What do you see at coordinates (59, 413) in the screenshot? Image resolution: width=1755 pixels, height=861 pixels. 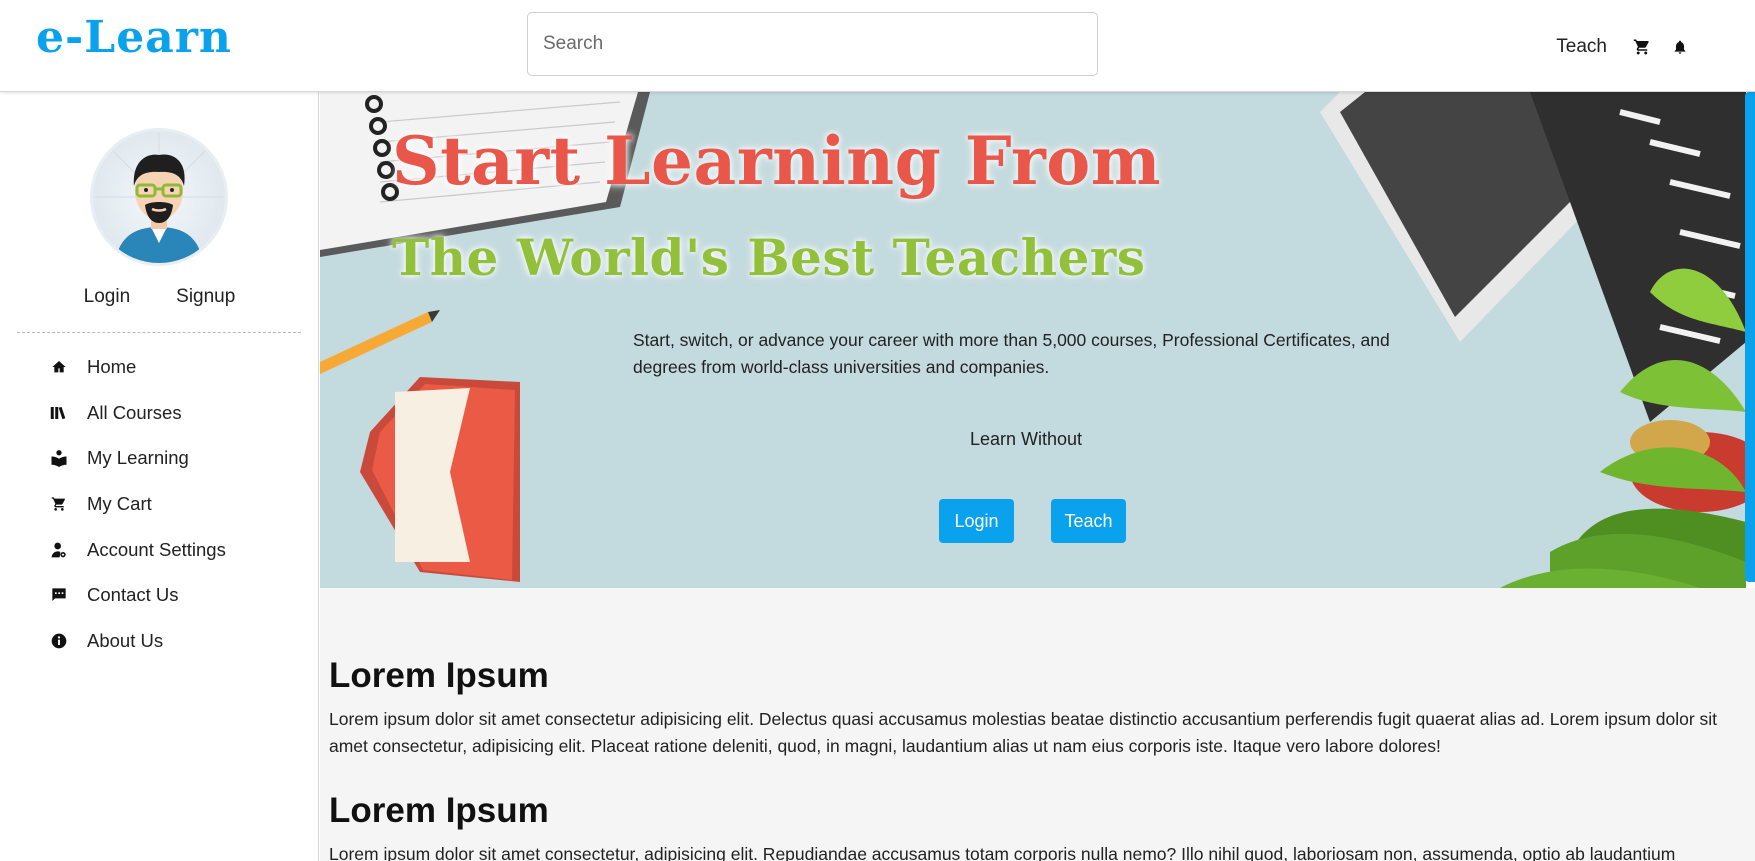 I see `books-icon` at bounding box center [59, 413].